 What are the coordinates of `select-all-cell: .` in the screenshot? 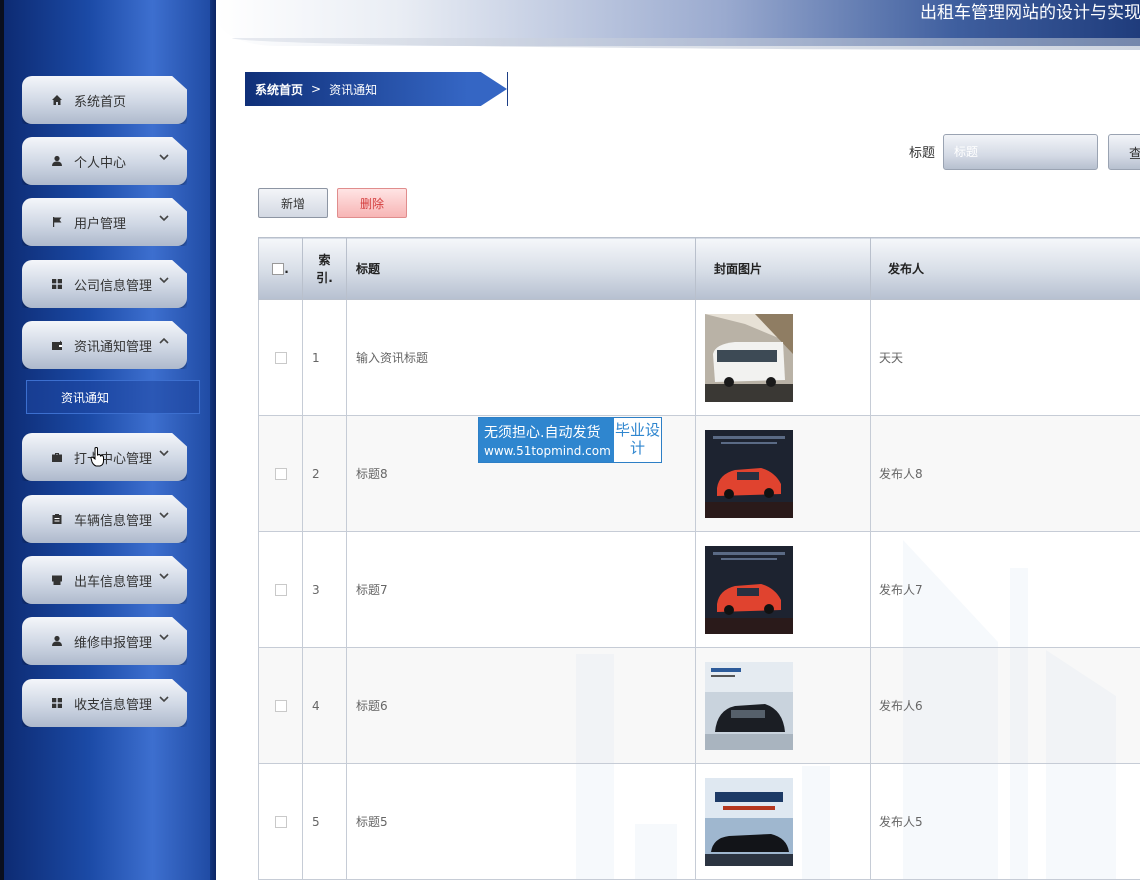 It's located at (280, 268).